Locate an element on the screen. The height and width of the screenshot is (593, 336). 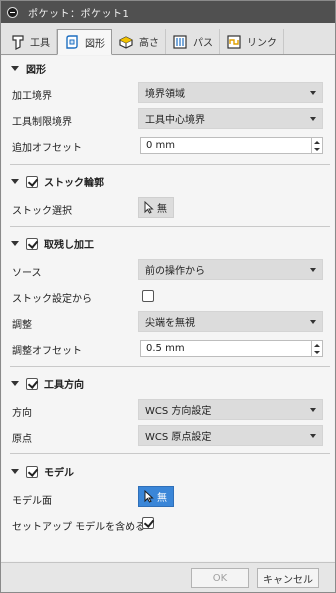
additional-offset-input: 0 mm is located at coordinates (226, 145).